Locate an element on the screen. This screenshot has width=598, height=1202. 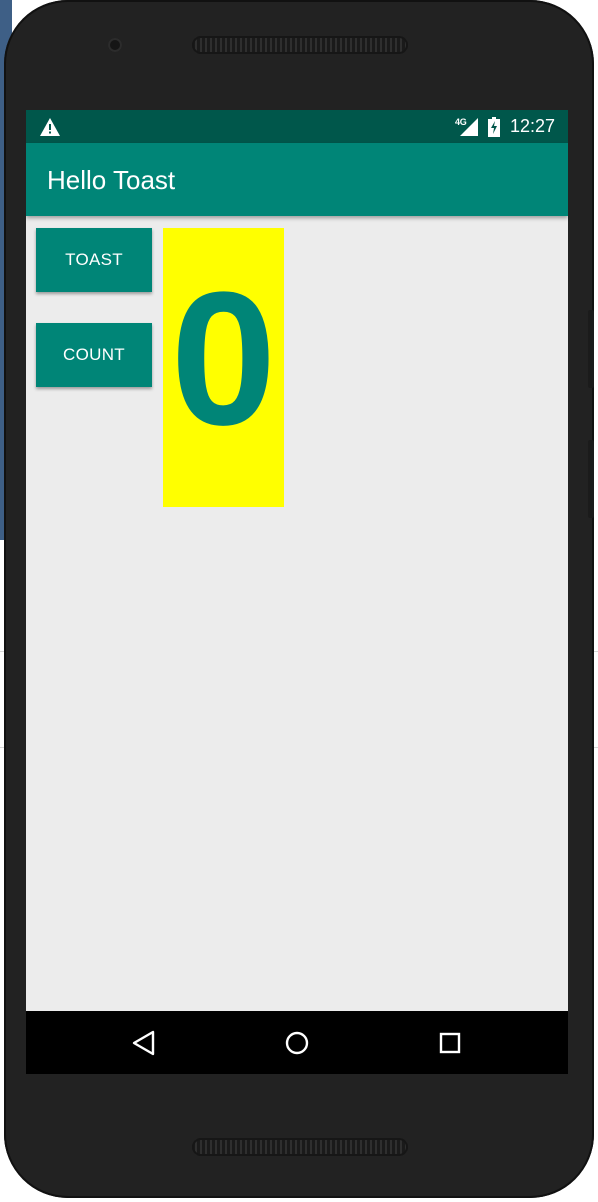
app-bar: Hello Toast is located at coordinates (297, 179).